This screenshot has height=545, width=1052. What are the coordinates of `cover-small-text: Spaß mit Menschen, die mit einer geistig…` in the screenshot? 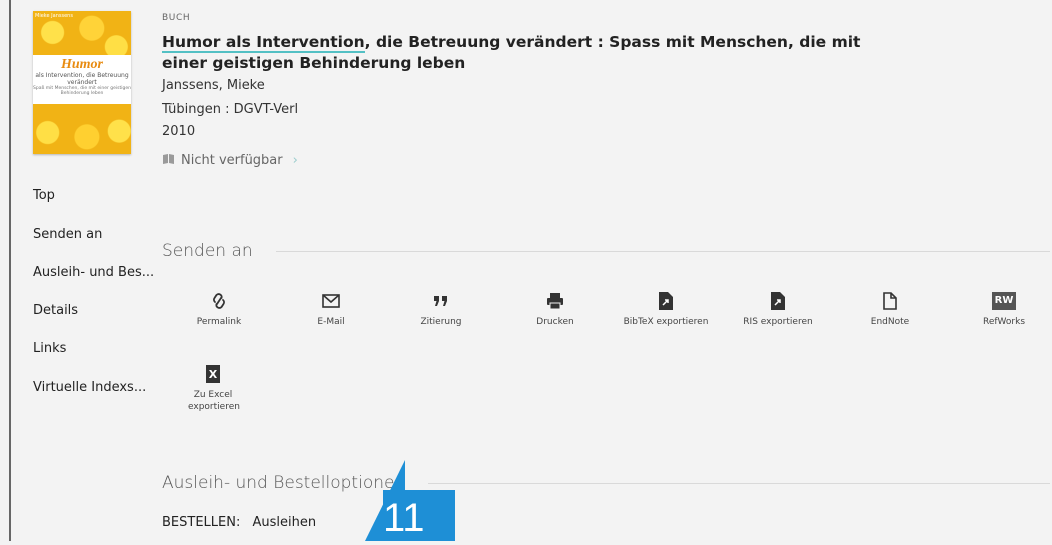 It's located at (82, 91).